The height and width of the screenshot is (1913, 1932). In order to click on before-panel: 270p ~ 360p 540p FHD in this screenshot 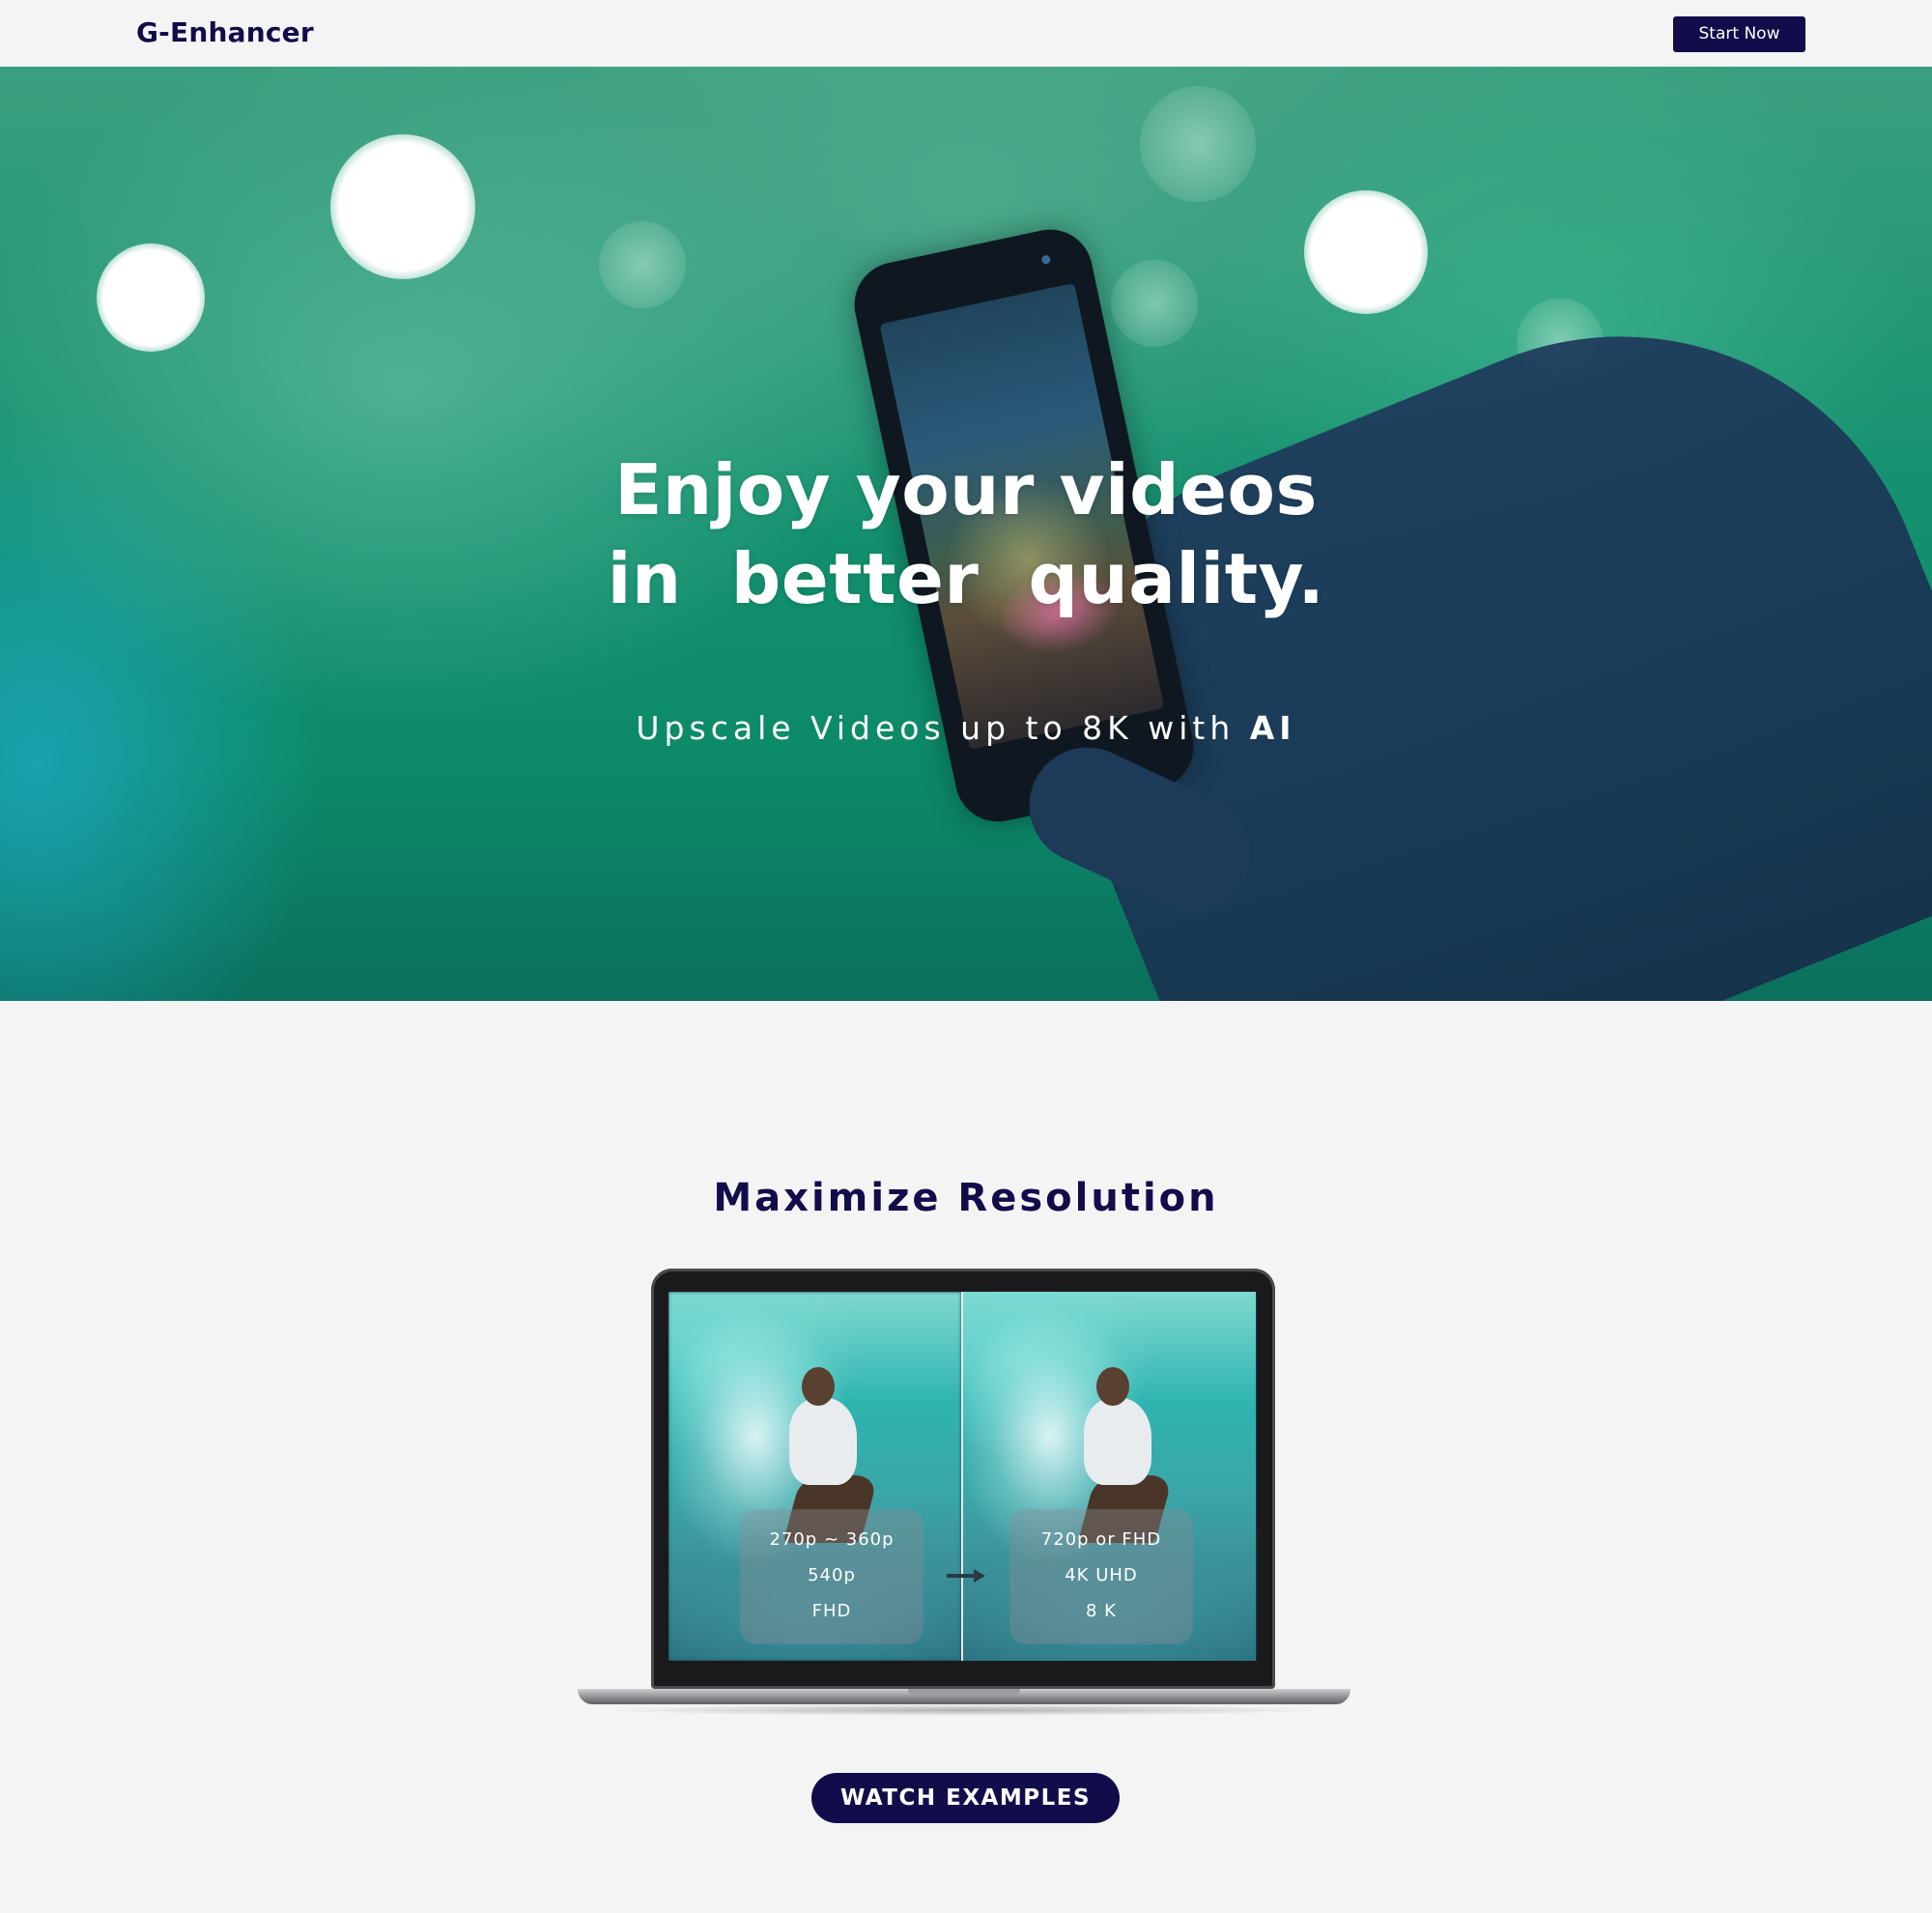, I will do `click(814, 1476)`.